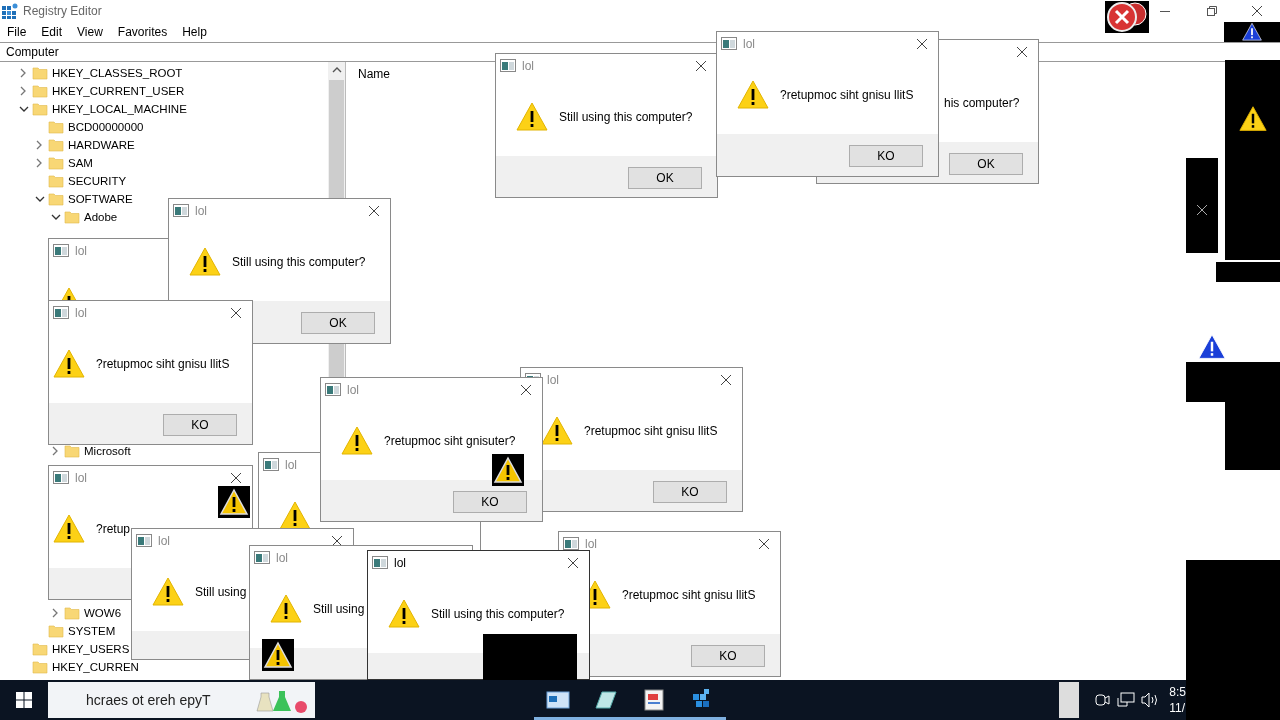  I want to click on window-title: Registry Editor, so click(62, 11).